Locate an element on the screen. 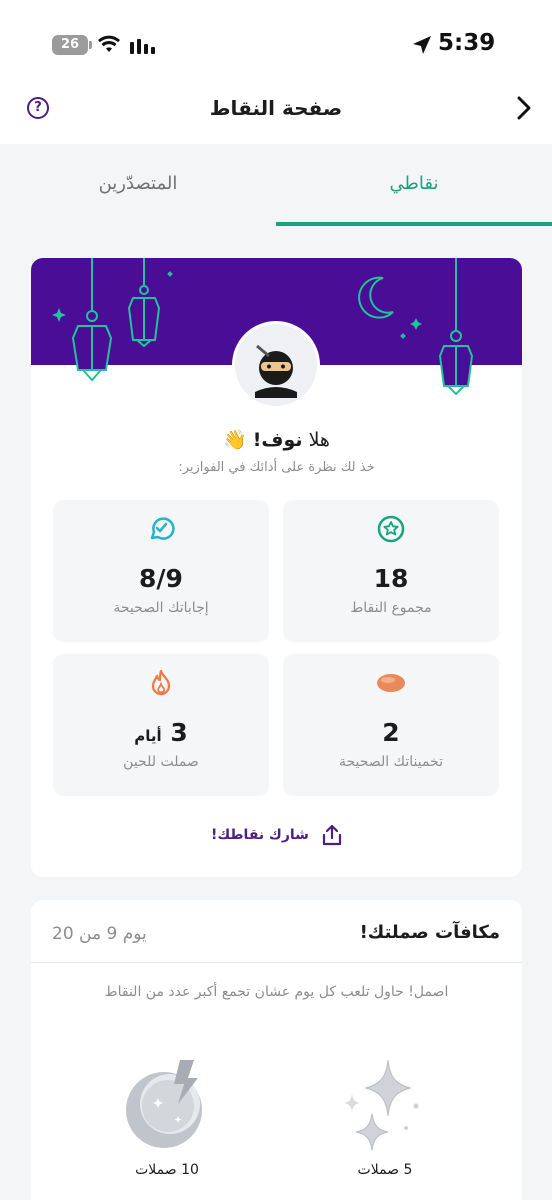 This screenshot has width=552, height=1200. badge-10-streaks: 10 صملات is located at coordinates (167, 1118).